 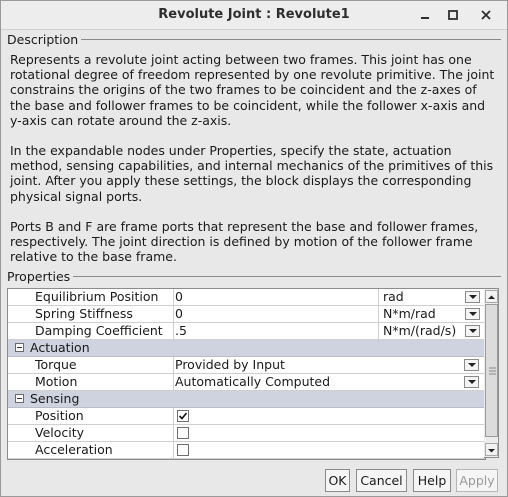 What do you see at coordinates (381, 480) in the screenshot?
I see `cancel-button: Cancel` at bounding box center [381, 480].